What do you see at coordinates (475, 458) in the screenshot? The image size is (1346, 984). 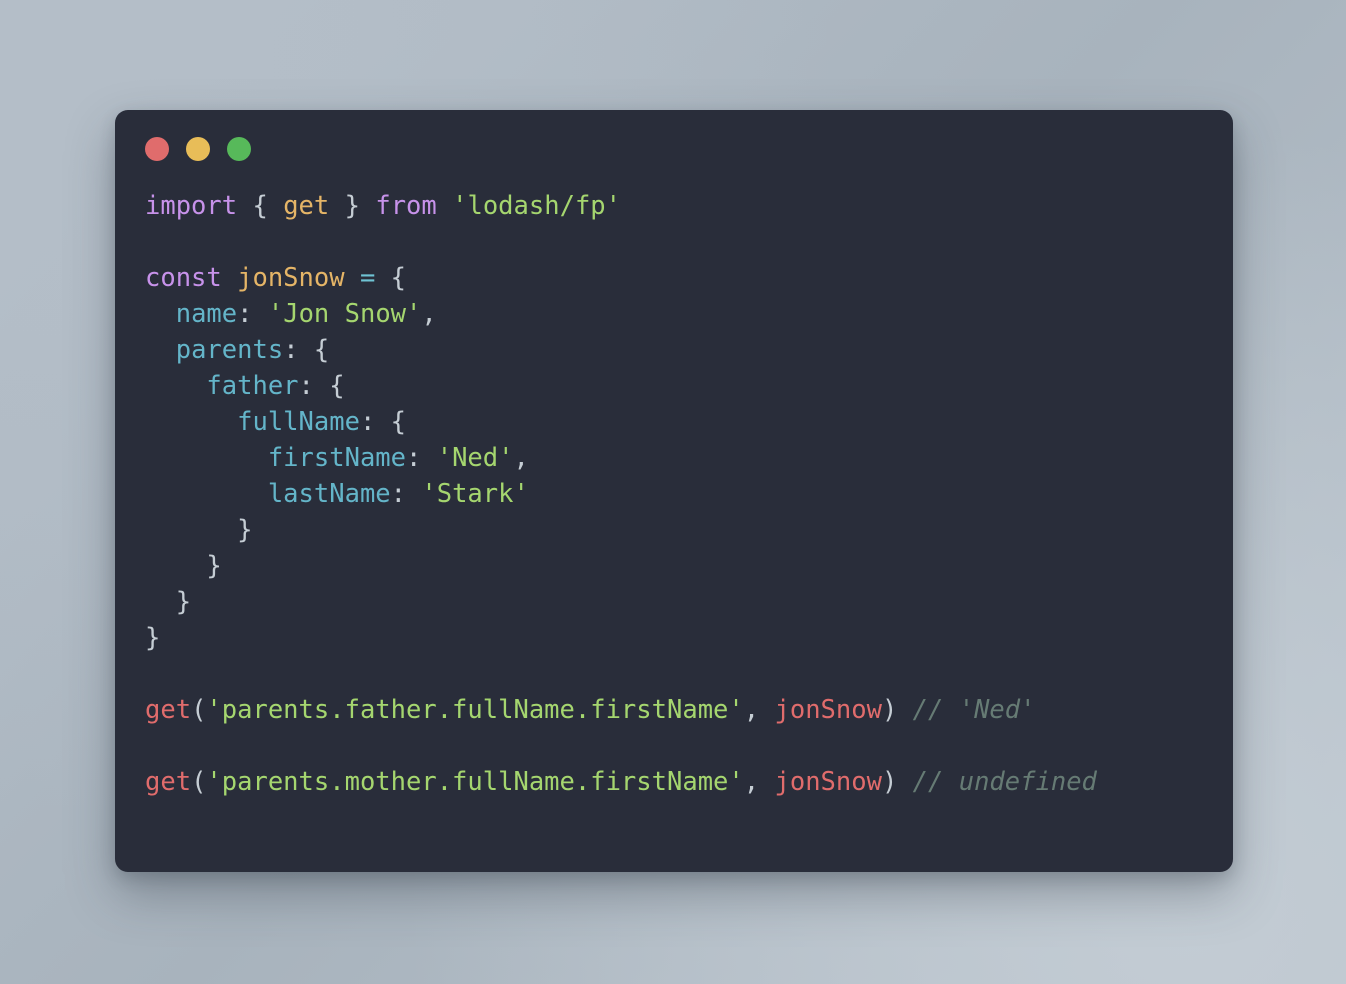 I see `code-token-str: 'Ned'` at bounding box center [475, 458].